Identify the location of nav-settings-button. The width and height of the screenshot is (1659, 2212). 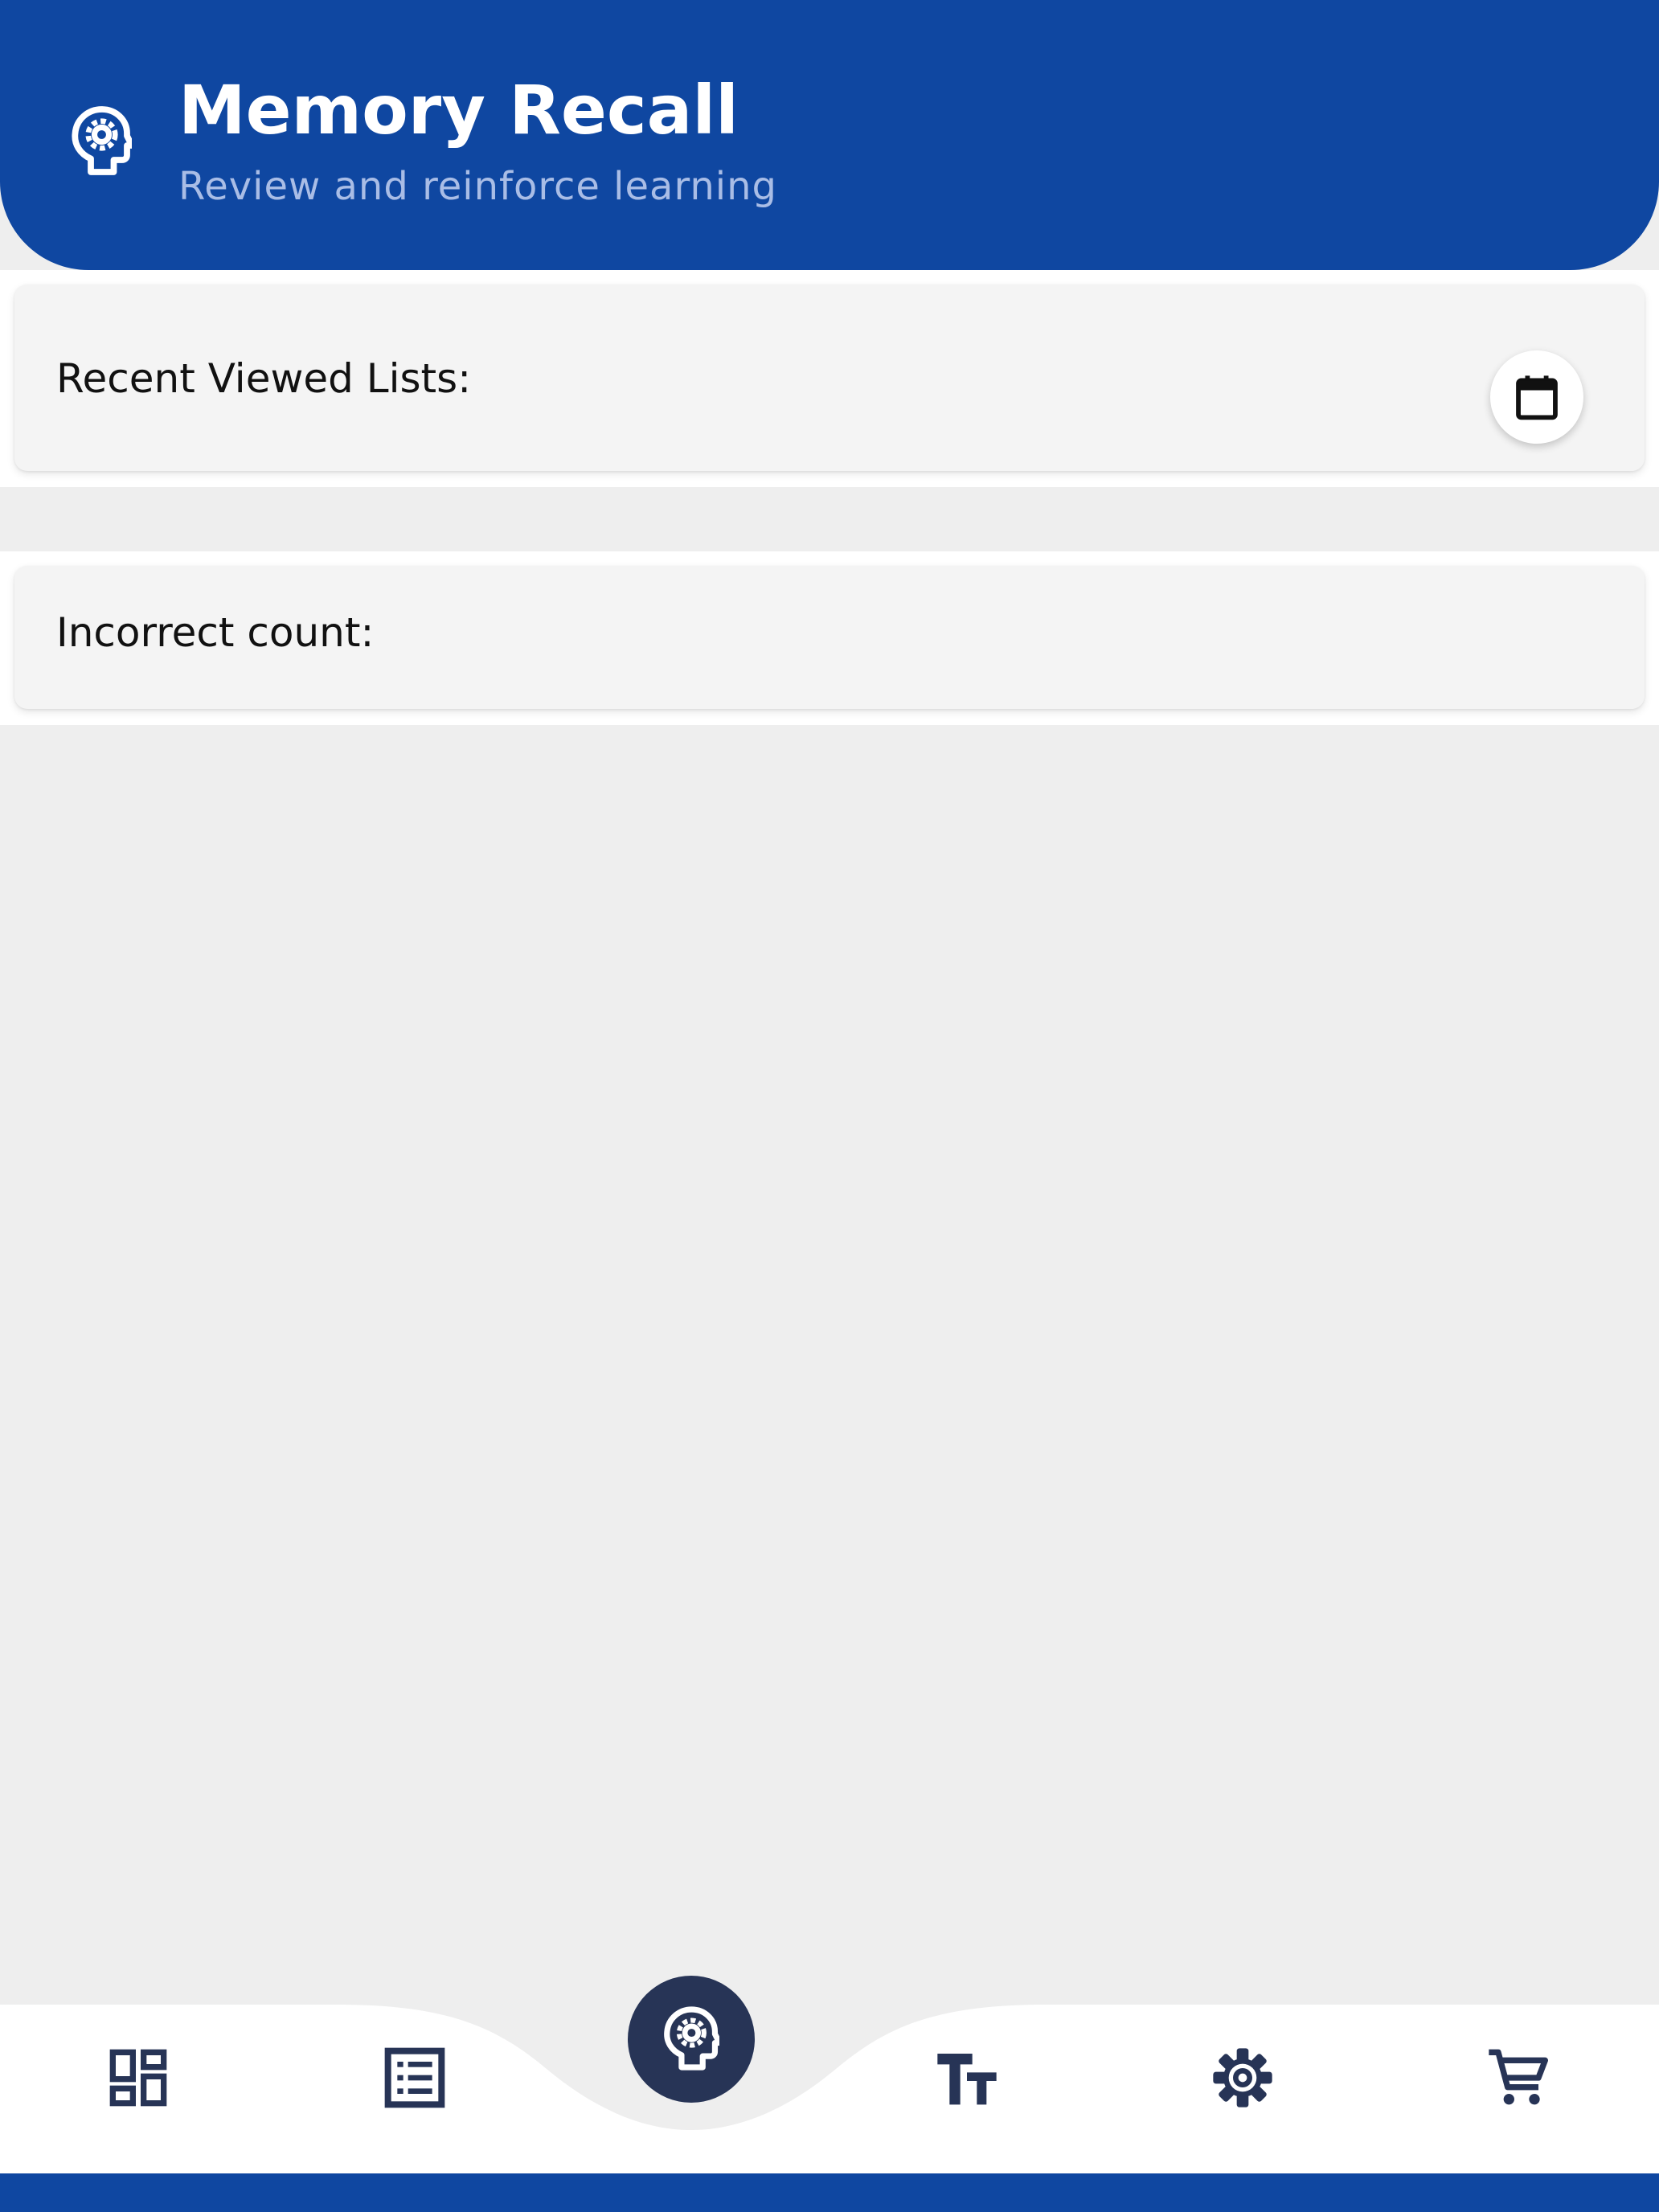
(1242, 2078).